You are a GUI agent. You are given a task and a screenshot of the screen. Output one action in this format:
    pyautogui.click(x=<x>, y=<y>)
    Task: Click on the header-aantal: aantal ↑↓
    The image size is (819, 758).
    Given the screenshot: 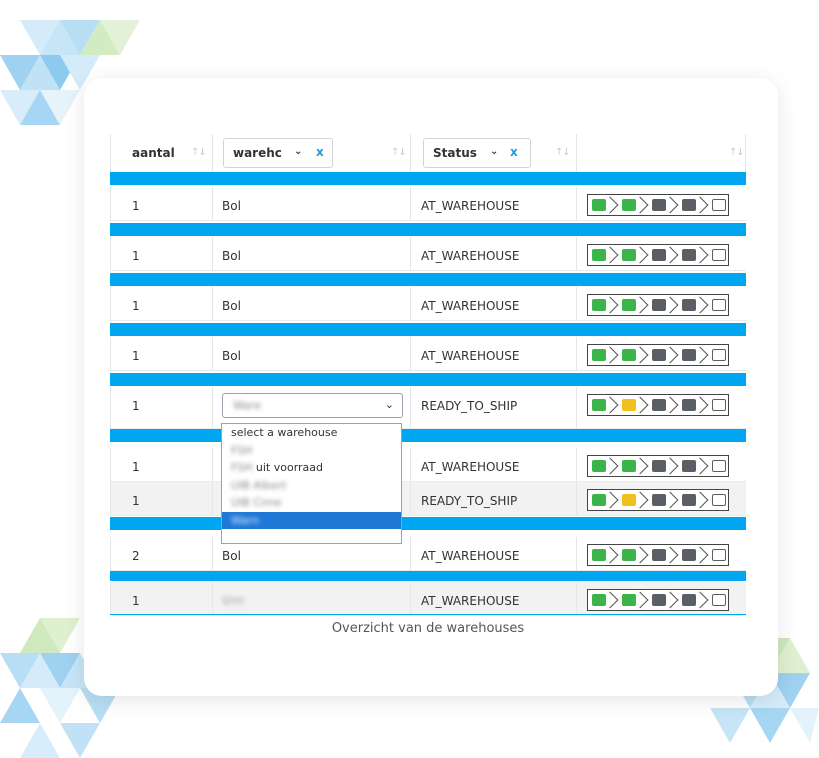 What is the action you would take?
    pyautogui.click(x=161, y=153)
    